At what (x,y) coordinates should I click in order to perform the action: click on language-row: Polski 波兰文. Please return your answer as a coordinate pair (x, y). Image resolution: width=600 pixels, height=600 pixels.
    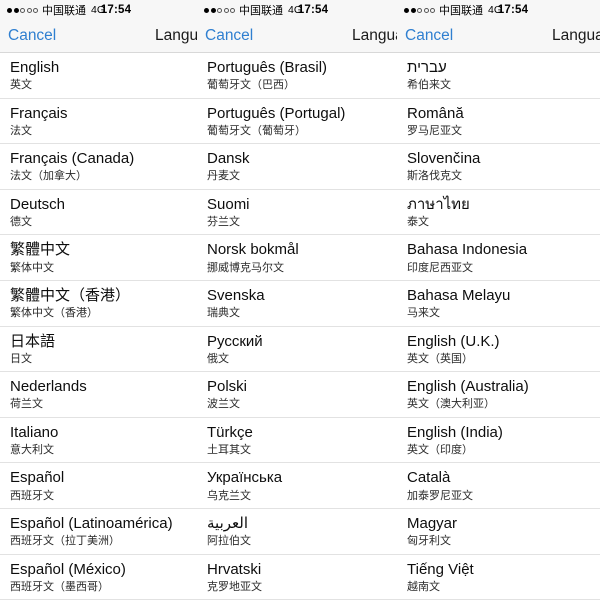
    Looking at the image, I should click on (297, 395).